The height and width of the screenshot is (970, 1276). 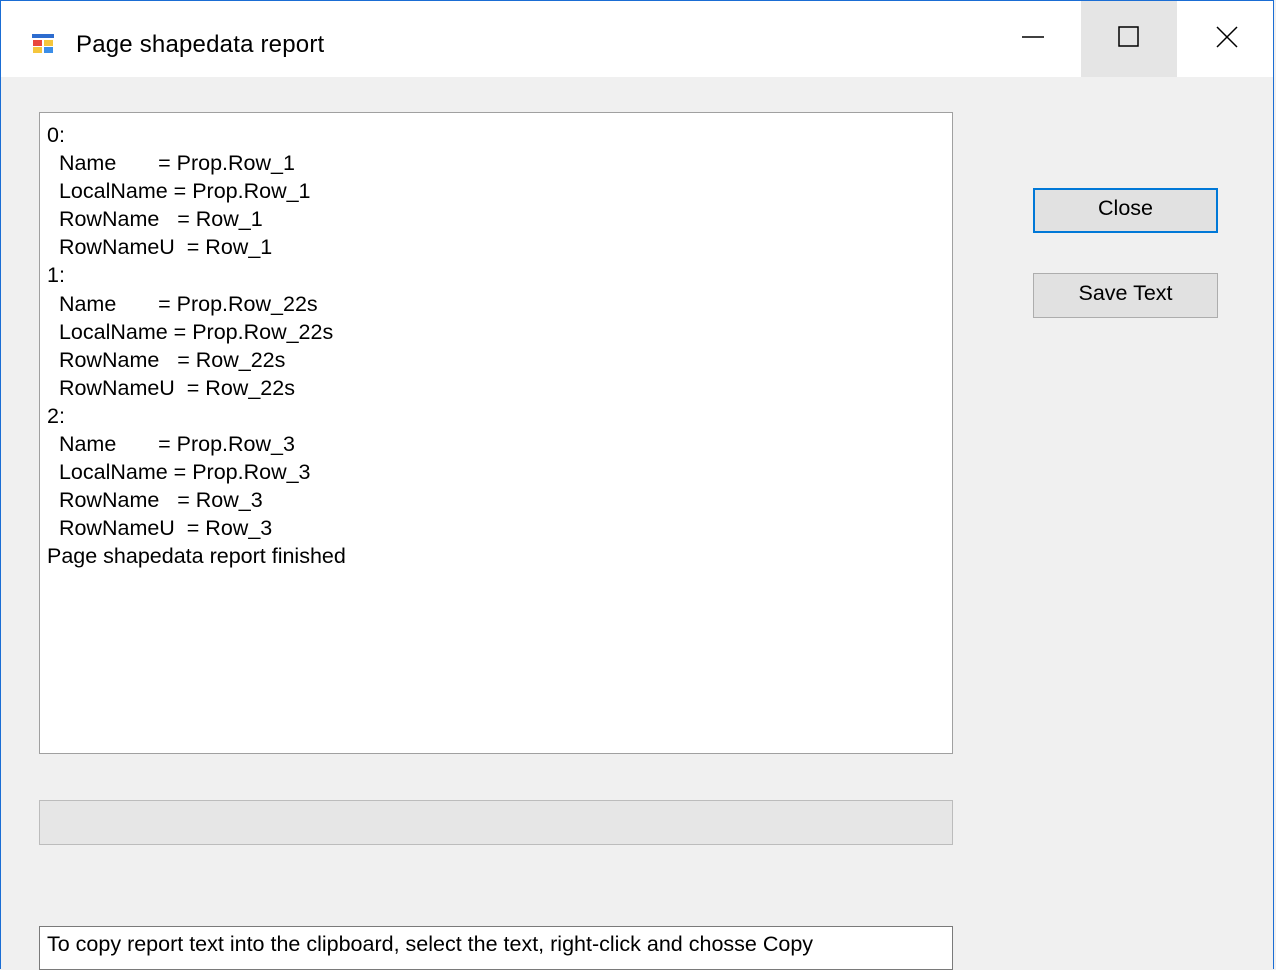 I want to click on report-line: 2:, so click(x=56, y=415).